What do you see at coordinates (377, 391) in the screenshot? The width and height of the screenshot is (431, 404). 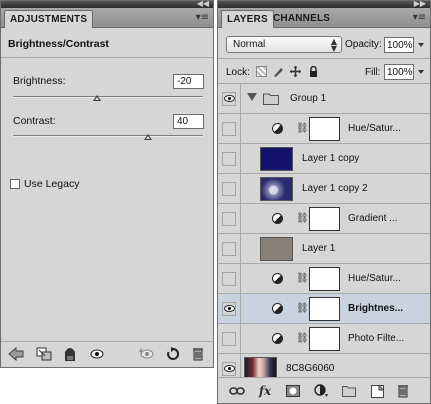 I see `new-layer-icon` at bounding box center [377, 391].